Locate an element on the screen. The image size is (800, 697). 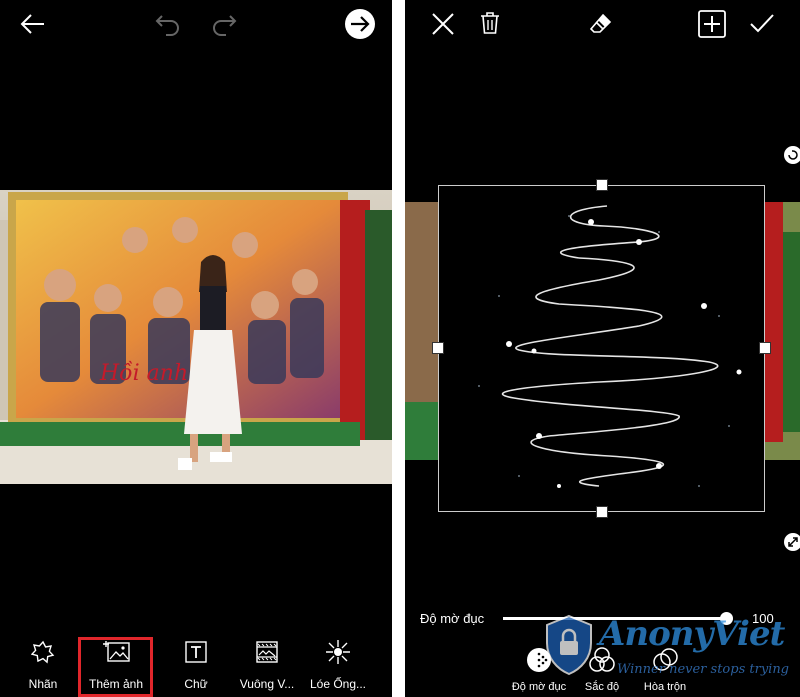
back-arrow-icon is located at coordinates (33, 24).